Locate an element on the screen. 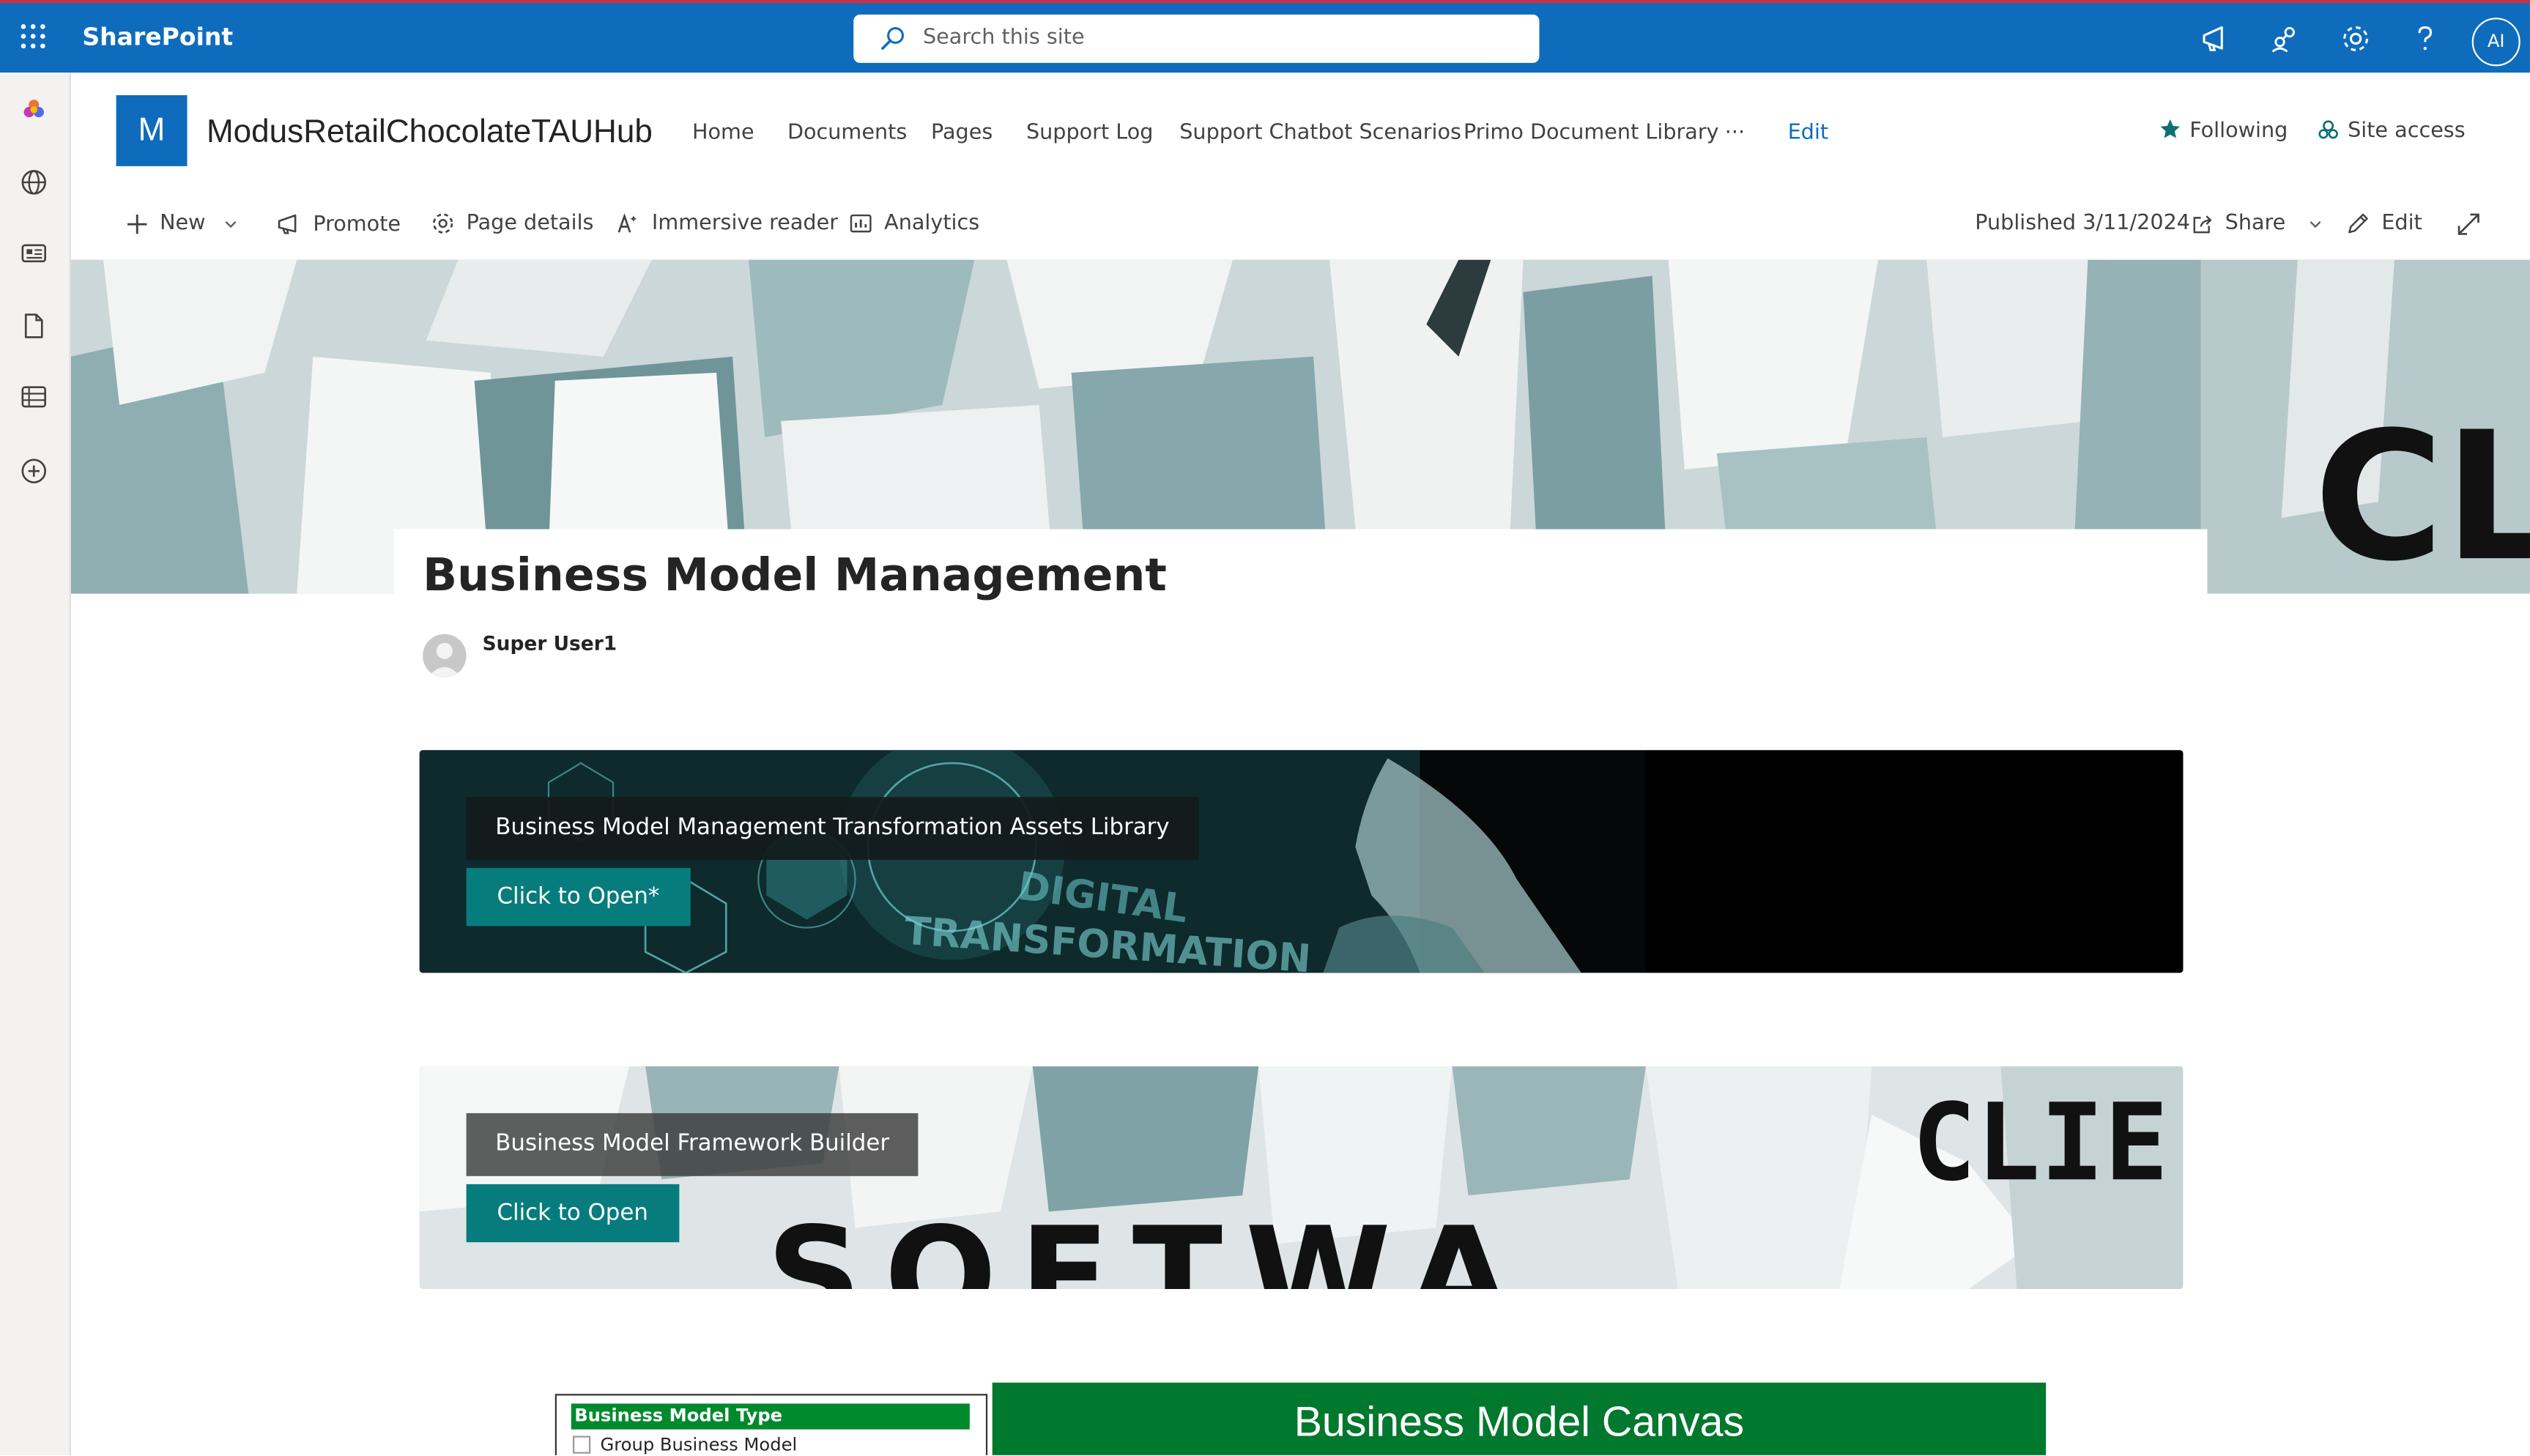 The image size is (2530, 1456). nav-home: Home is located at coordinates (723, 133).